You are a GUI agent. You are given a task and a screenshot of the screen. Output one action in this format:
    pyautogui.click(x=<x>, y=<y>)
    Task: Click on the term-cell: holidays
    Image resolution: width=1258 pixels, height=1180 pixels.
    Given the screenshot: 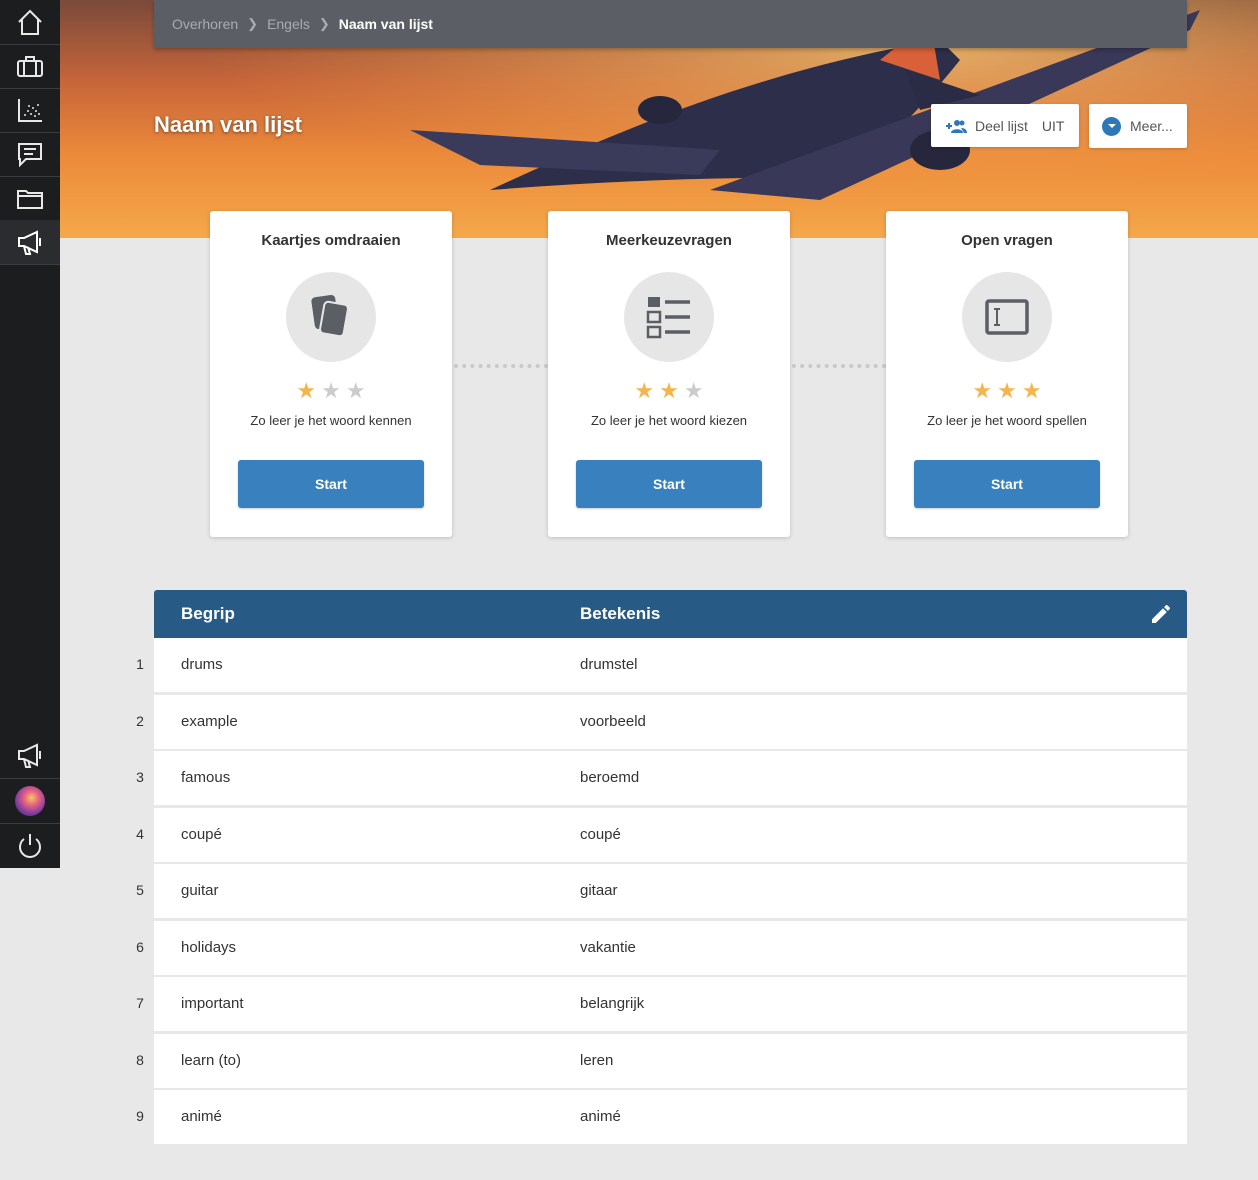 What is the action you would take?
    pyautogui.click(x=209, y=947)
    